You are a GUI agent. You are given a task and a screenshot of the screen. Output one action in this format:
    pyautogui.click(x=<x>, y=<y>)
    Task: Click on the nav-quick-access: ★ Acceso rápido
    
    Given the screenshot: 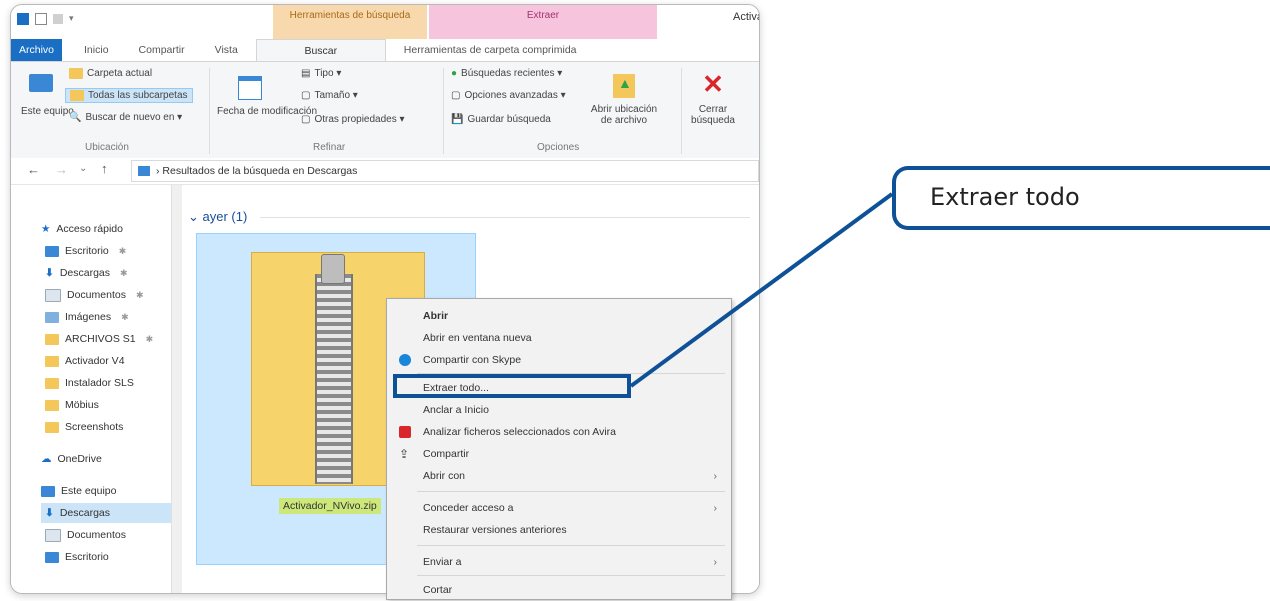 What is the action you would take?
    pyautogui.click(x=82, y=229)
    